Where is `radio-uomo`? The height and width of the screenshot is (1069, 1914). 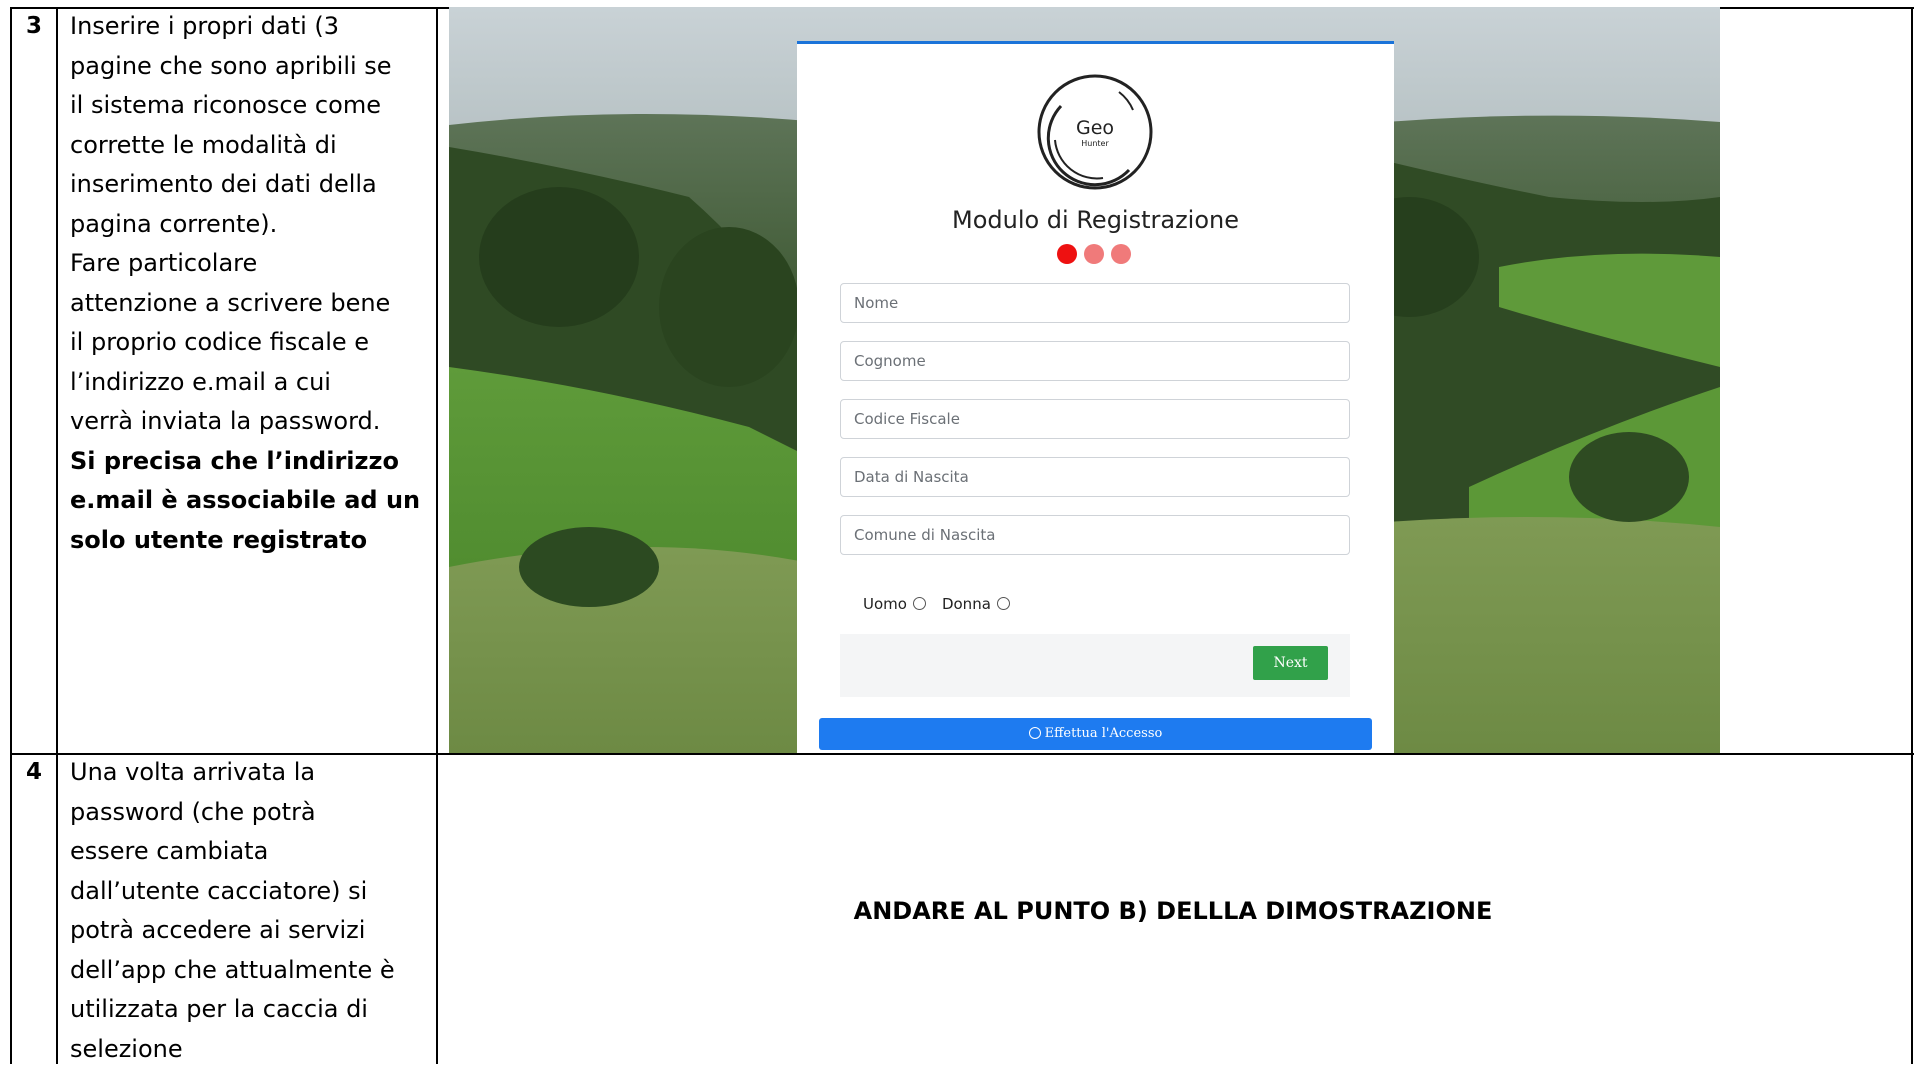
radio-uomo is located at coordinates (919, 603).